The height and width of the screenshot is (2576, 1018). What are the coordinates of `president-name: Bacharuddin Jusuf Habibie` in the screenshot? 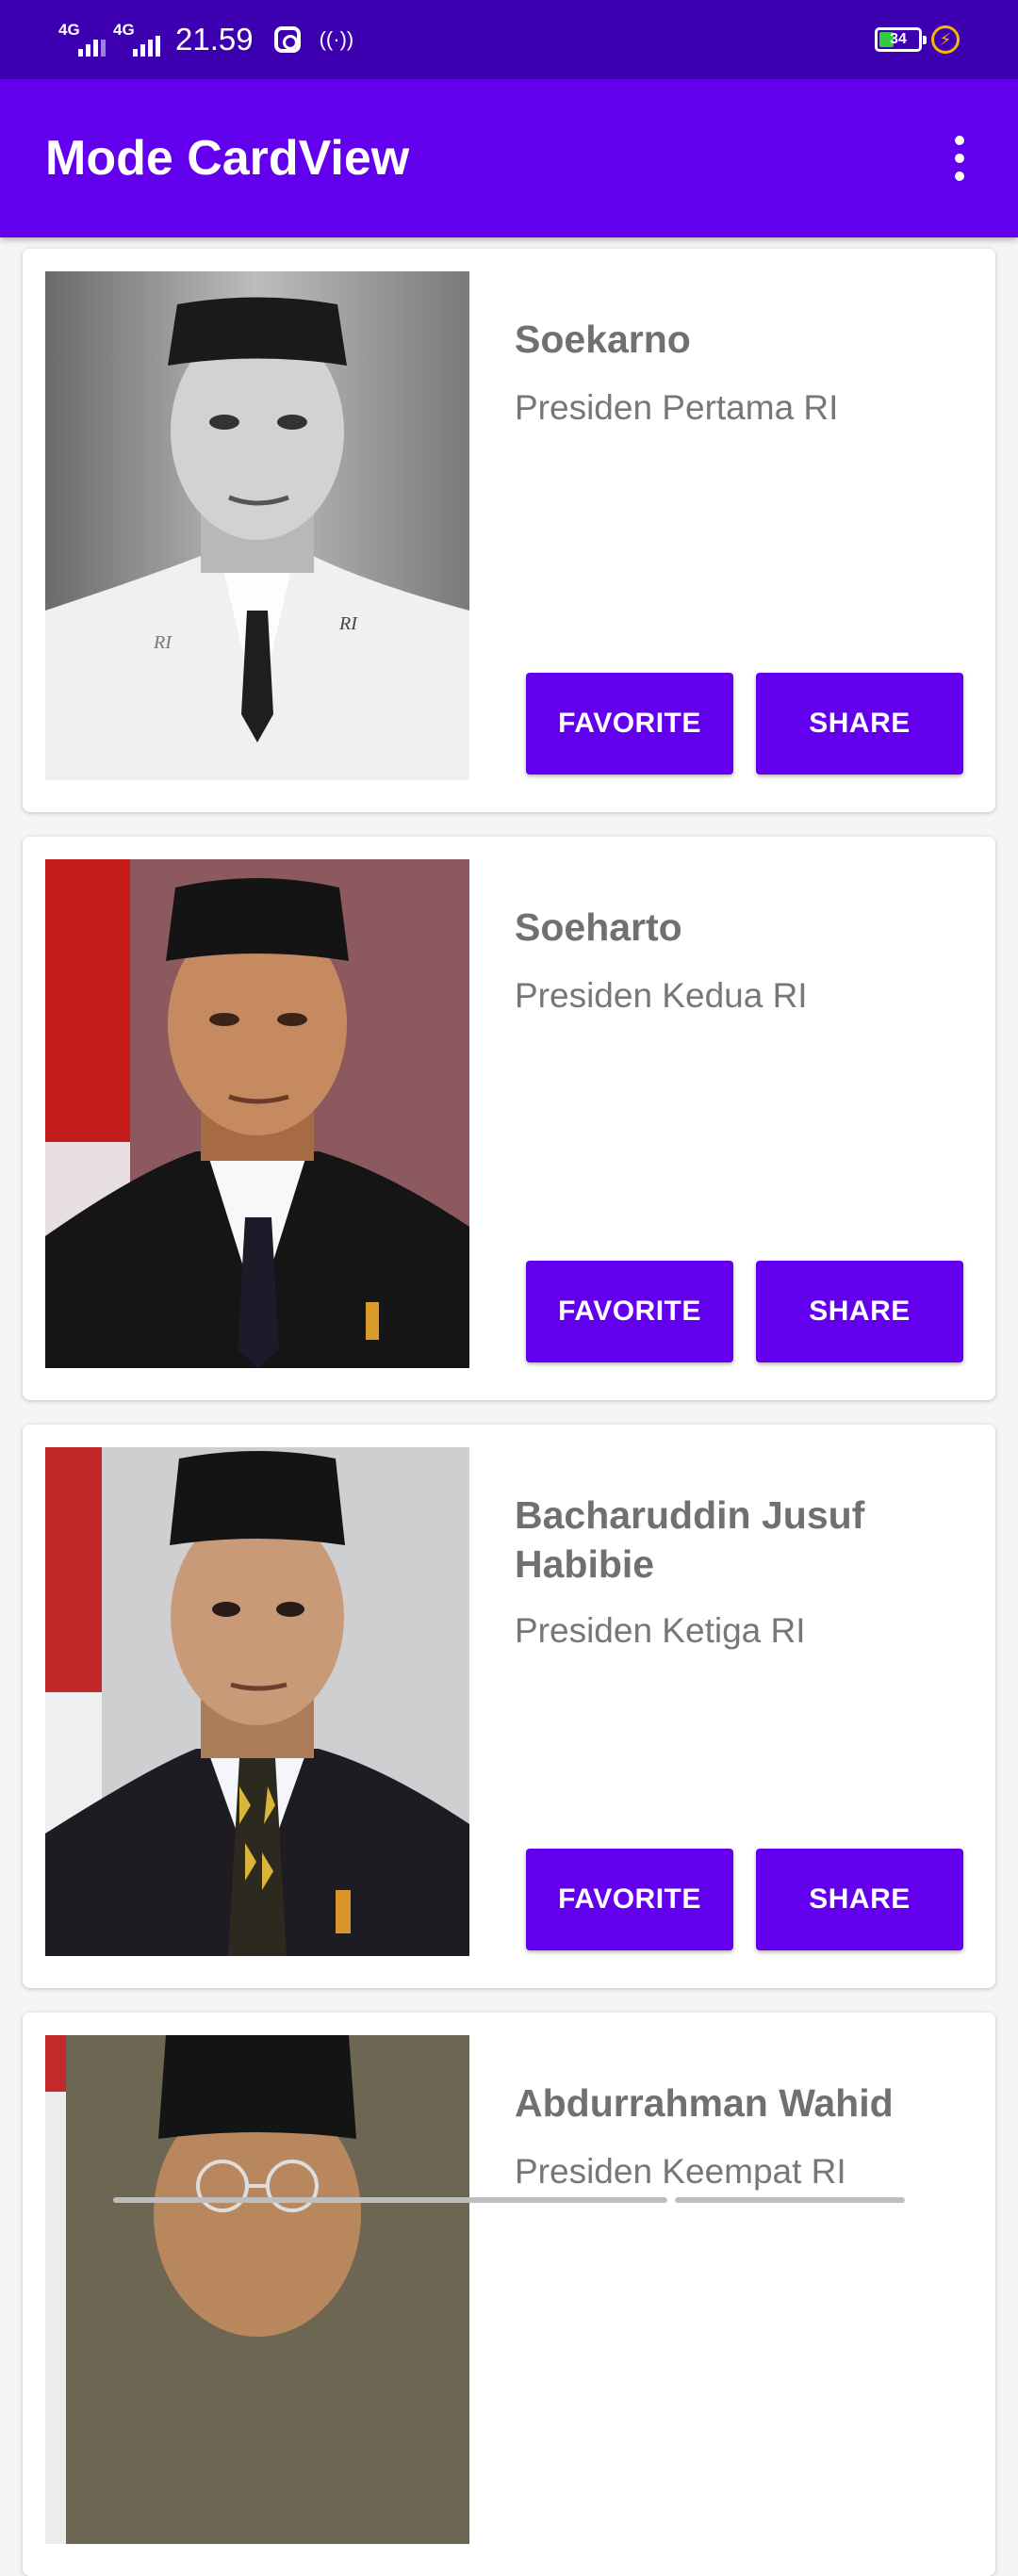 It's located at (736, 1540).